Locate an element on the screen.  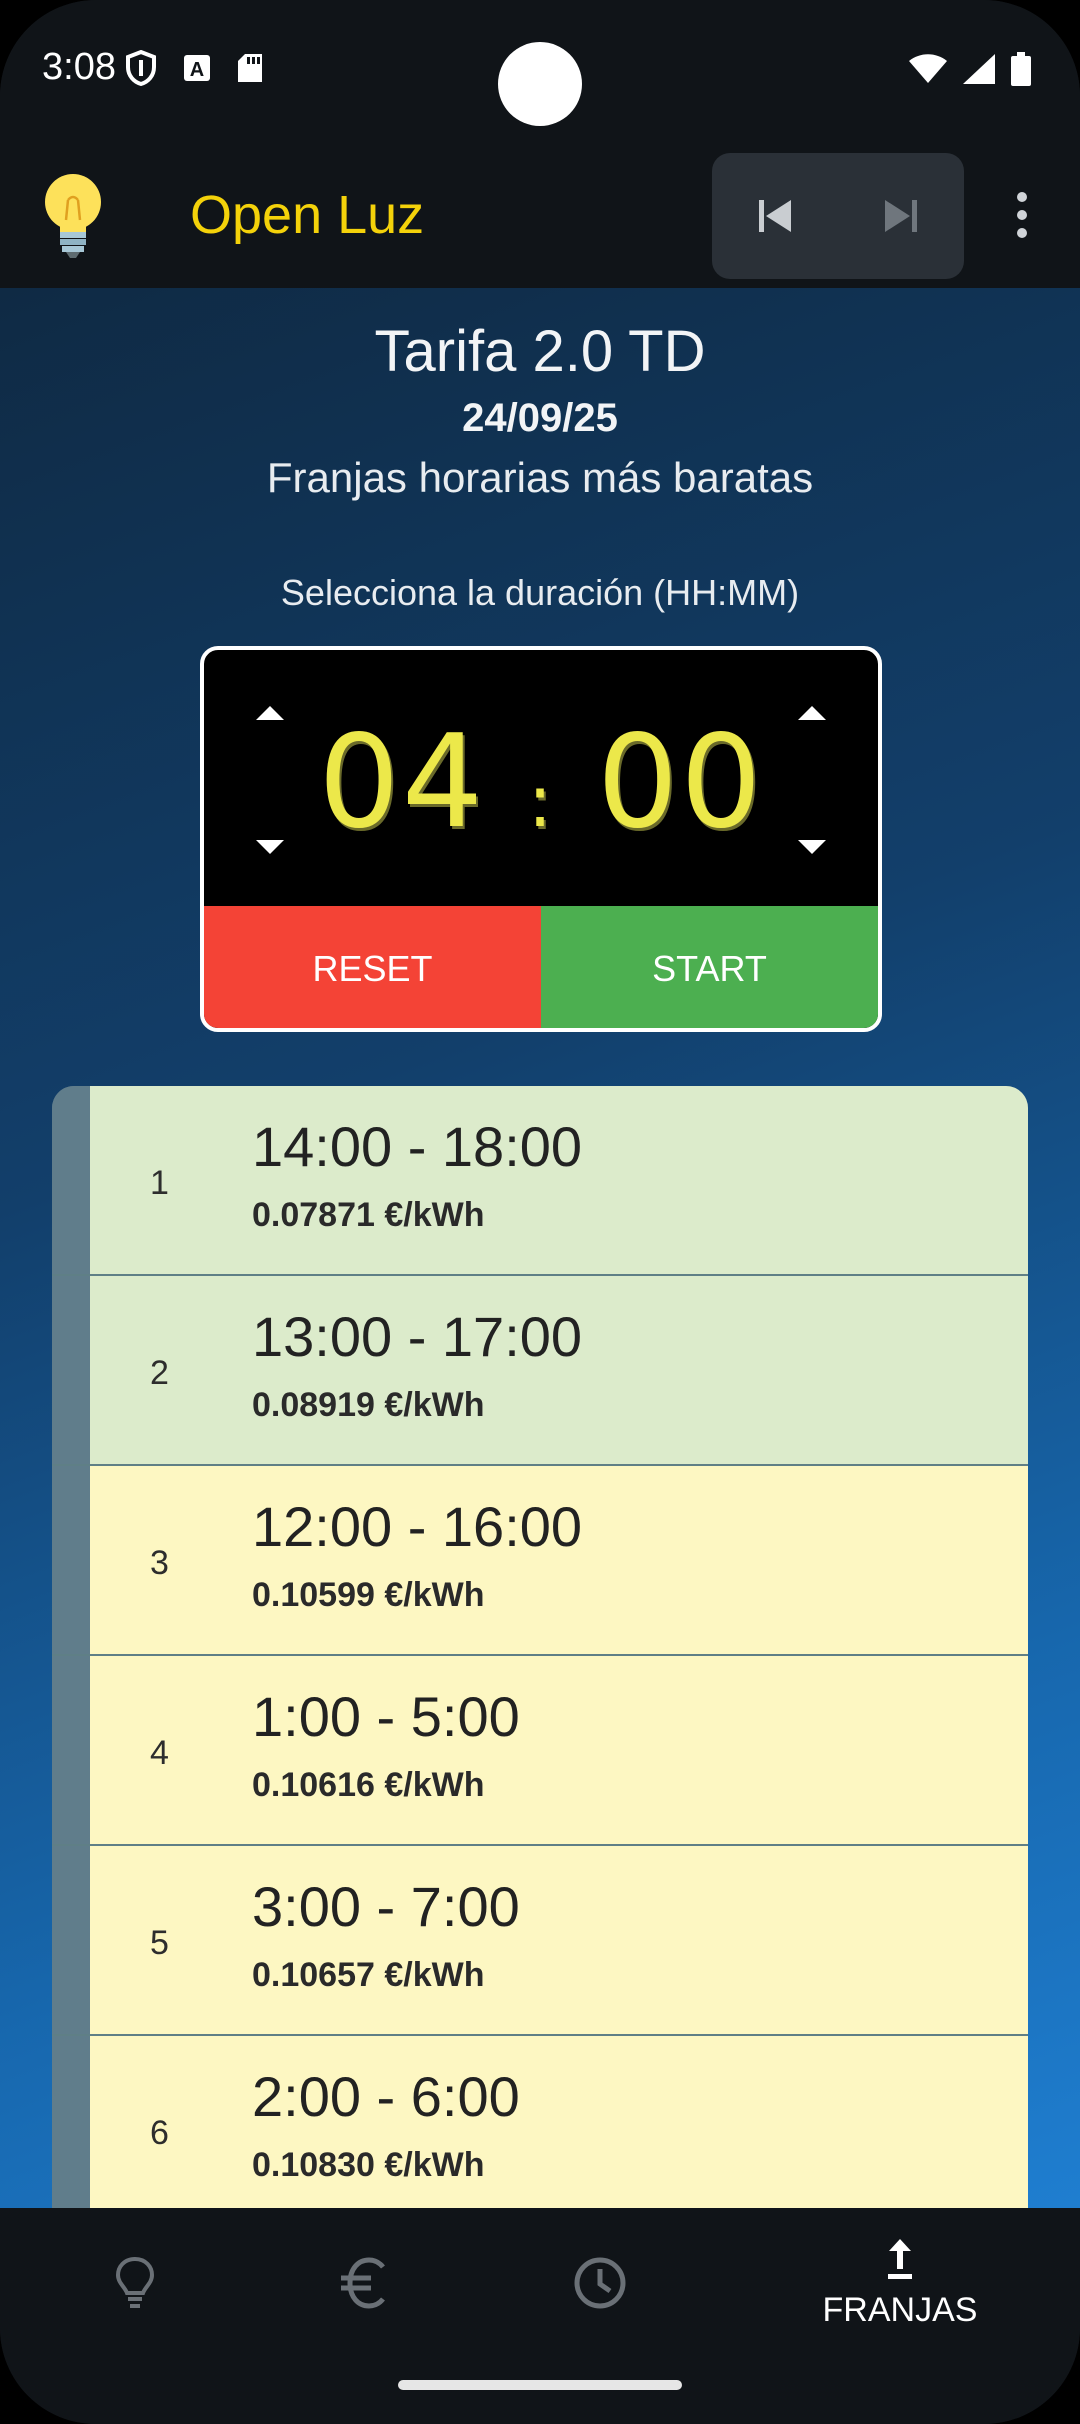
more-vert-icon is located at coordinates (1022, 215).